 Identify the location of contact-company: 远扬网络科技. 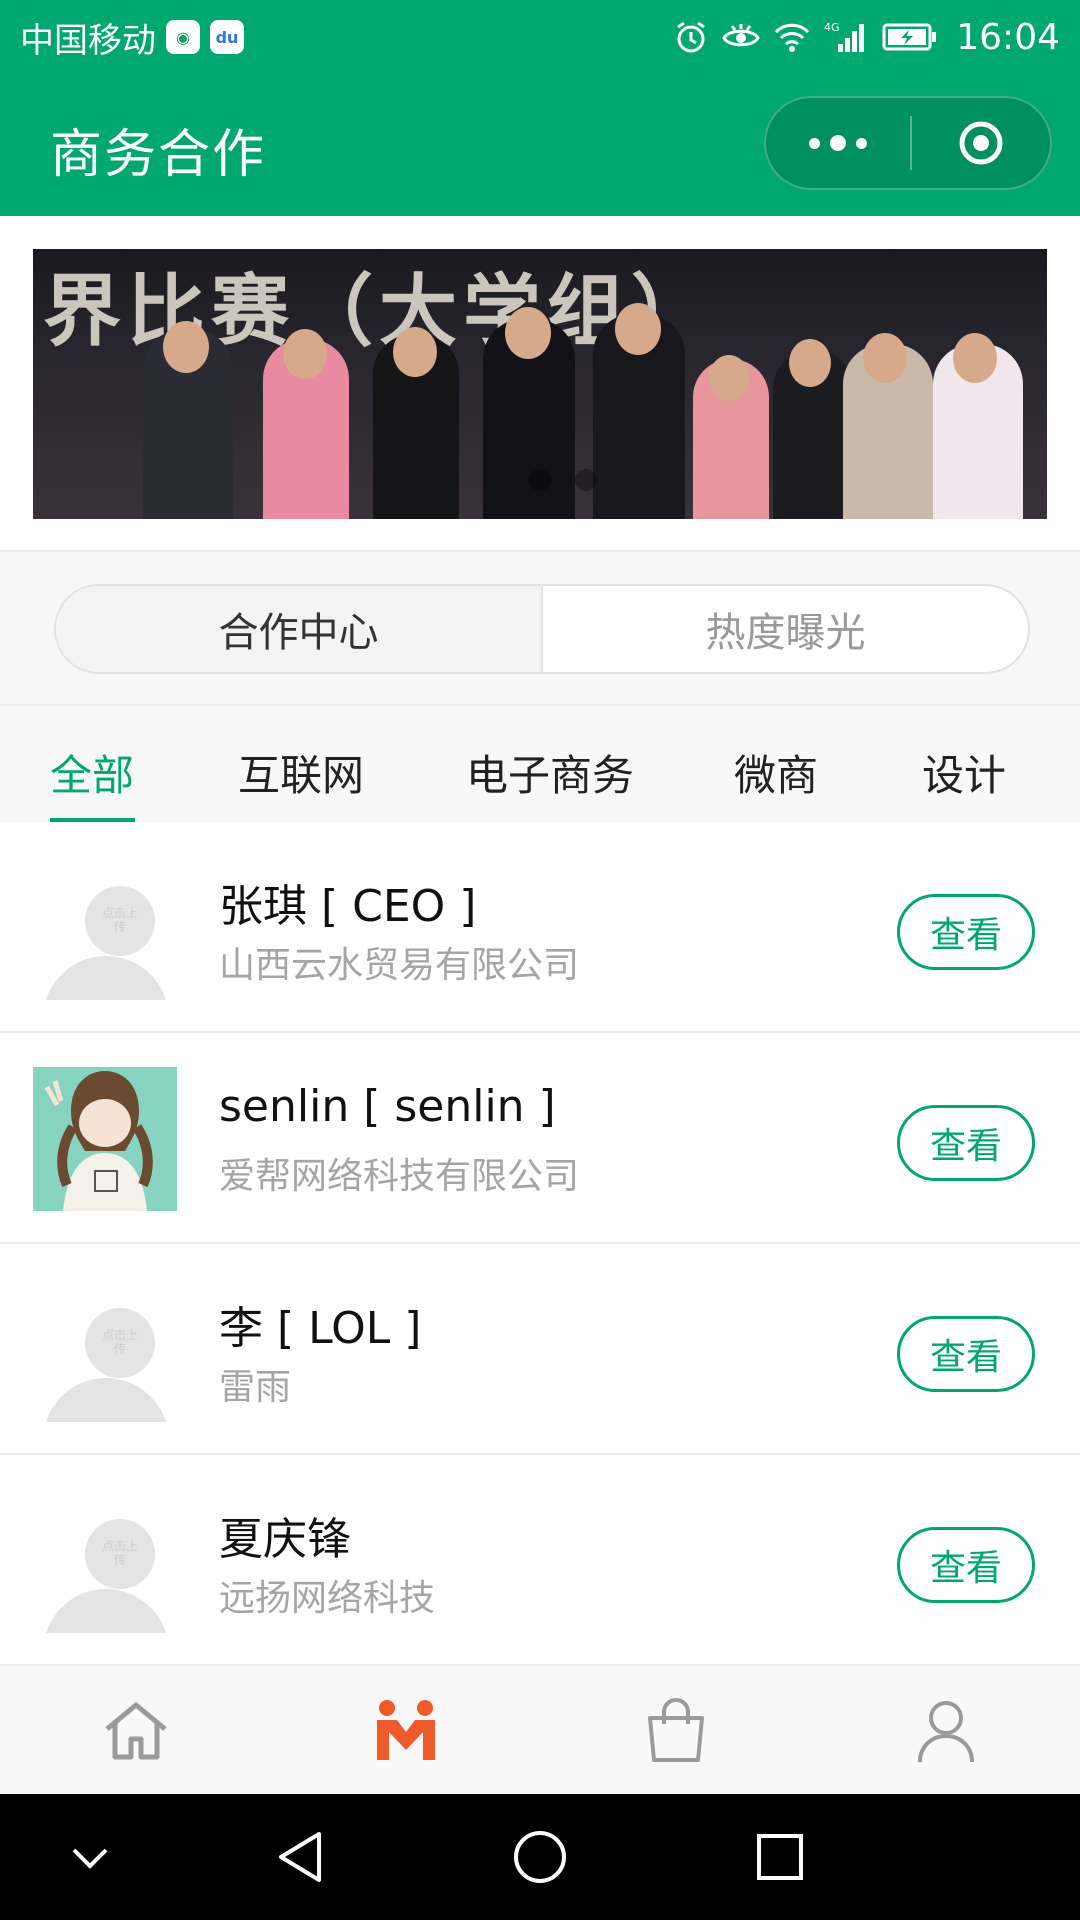
(327, 1598).